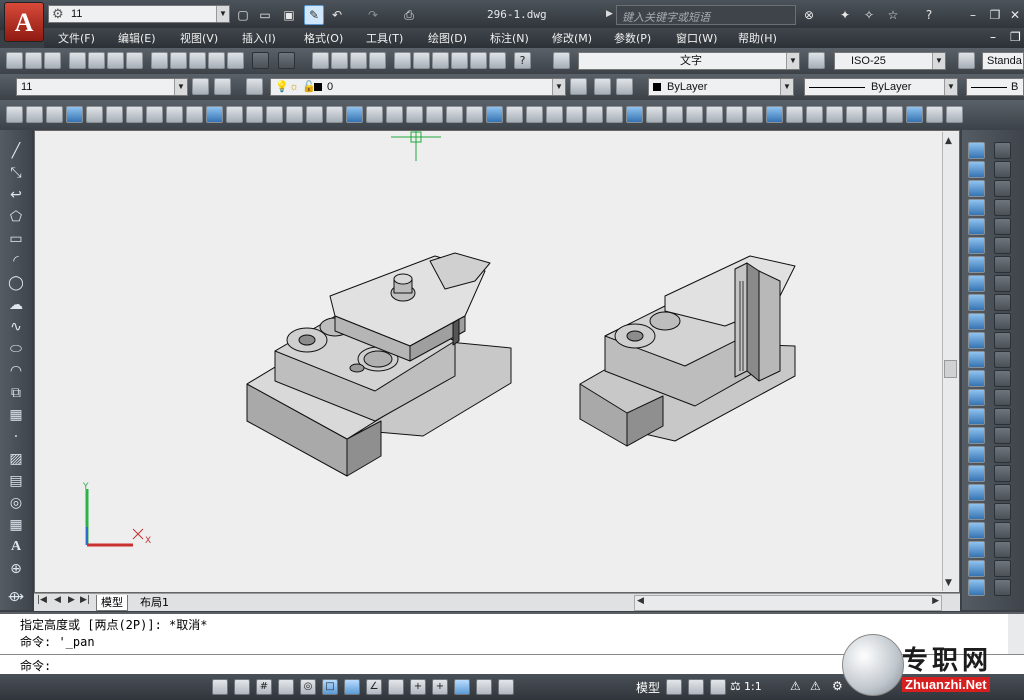  Describe the element at coordinates (418, 687) in the screenshot. I see `dynamic-input-icon: +` at that location.